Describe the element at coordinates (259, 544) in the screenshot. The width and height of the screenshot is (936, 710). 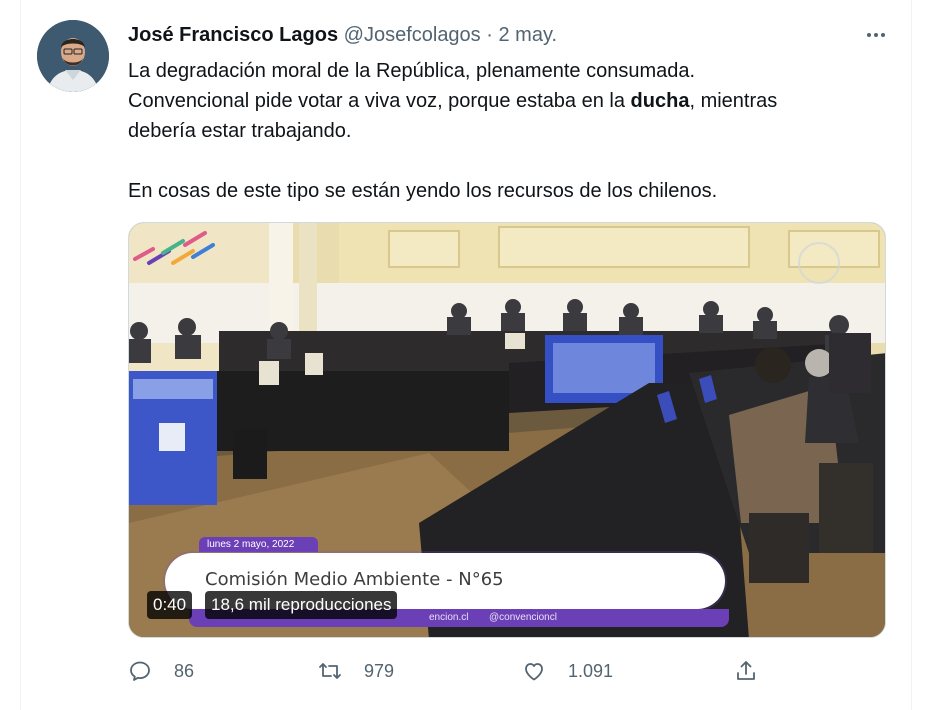
I see `overlay-date: lunes 2 mayo, 2022` at that location.